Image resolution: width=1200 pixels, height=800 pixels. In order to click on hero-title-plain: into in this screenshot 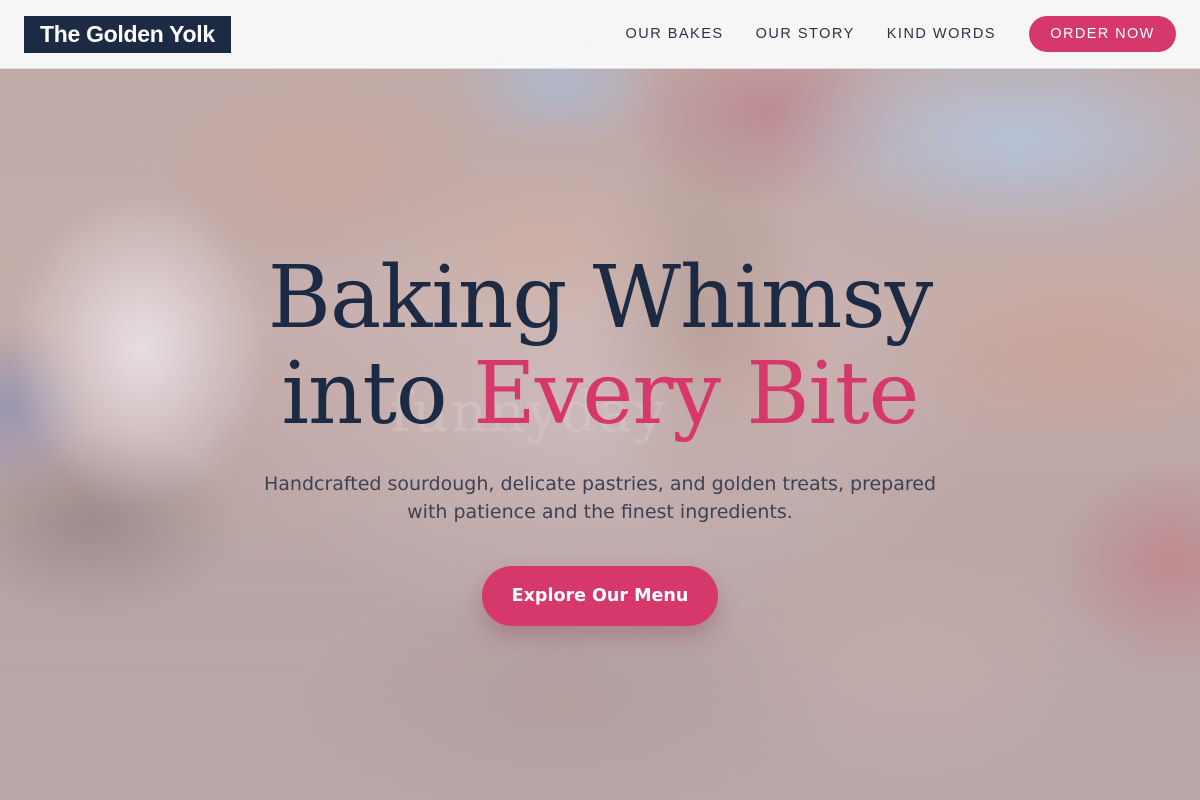, I will do `click(364, 394)`.